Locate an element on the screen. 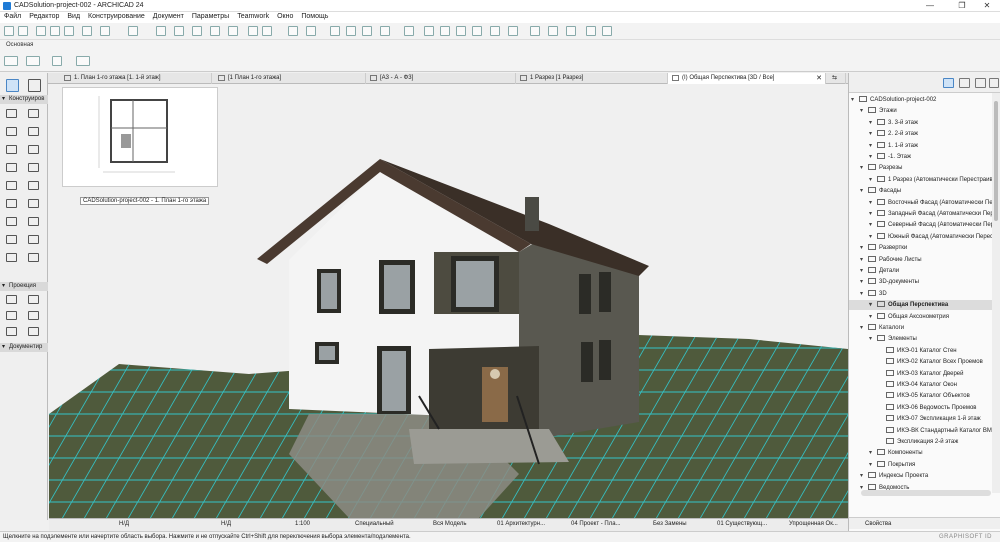 The height and width of the screenshot is (542, 1000). tab-floor-plan: 1. План 1-го этажа [1. 1-й этаж] is located at coordinates (136, 78).